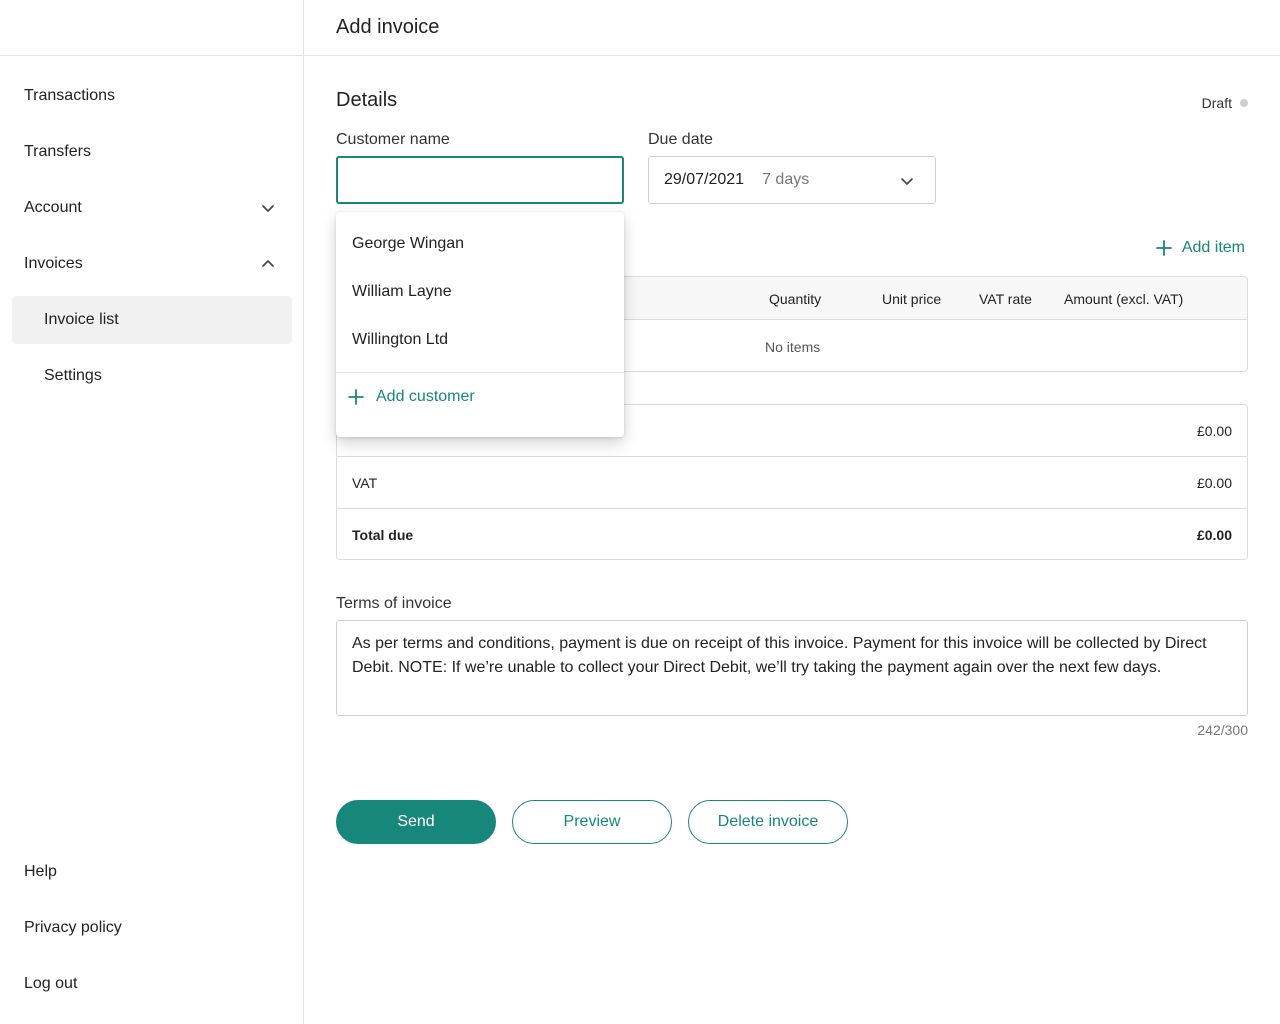  What do you see at coordinates (367, 100) in the screenshot?
I see `details-heading: Details` at bounding box center [367, 100].